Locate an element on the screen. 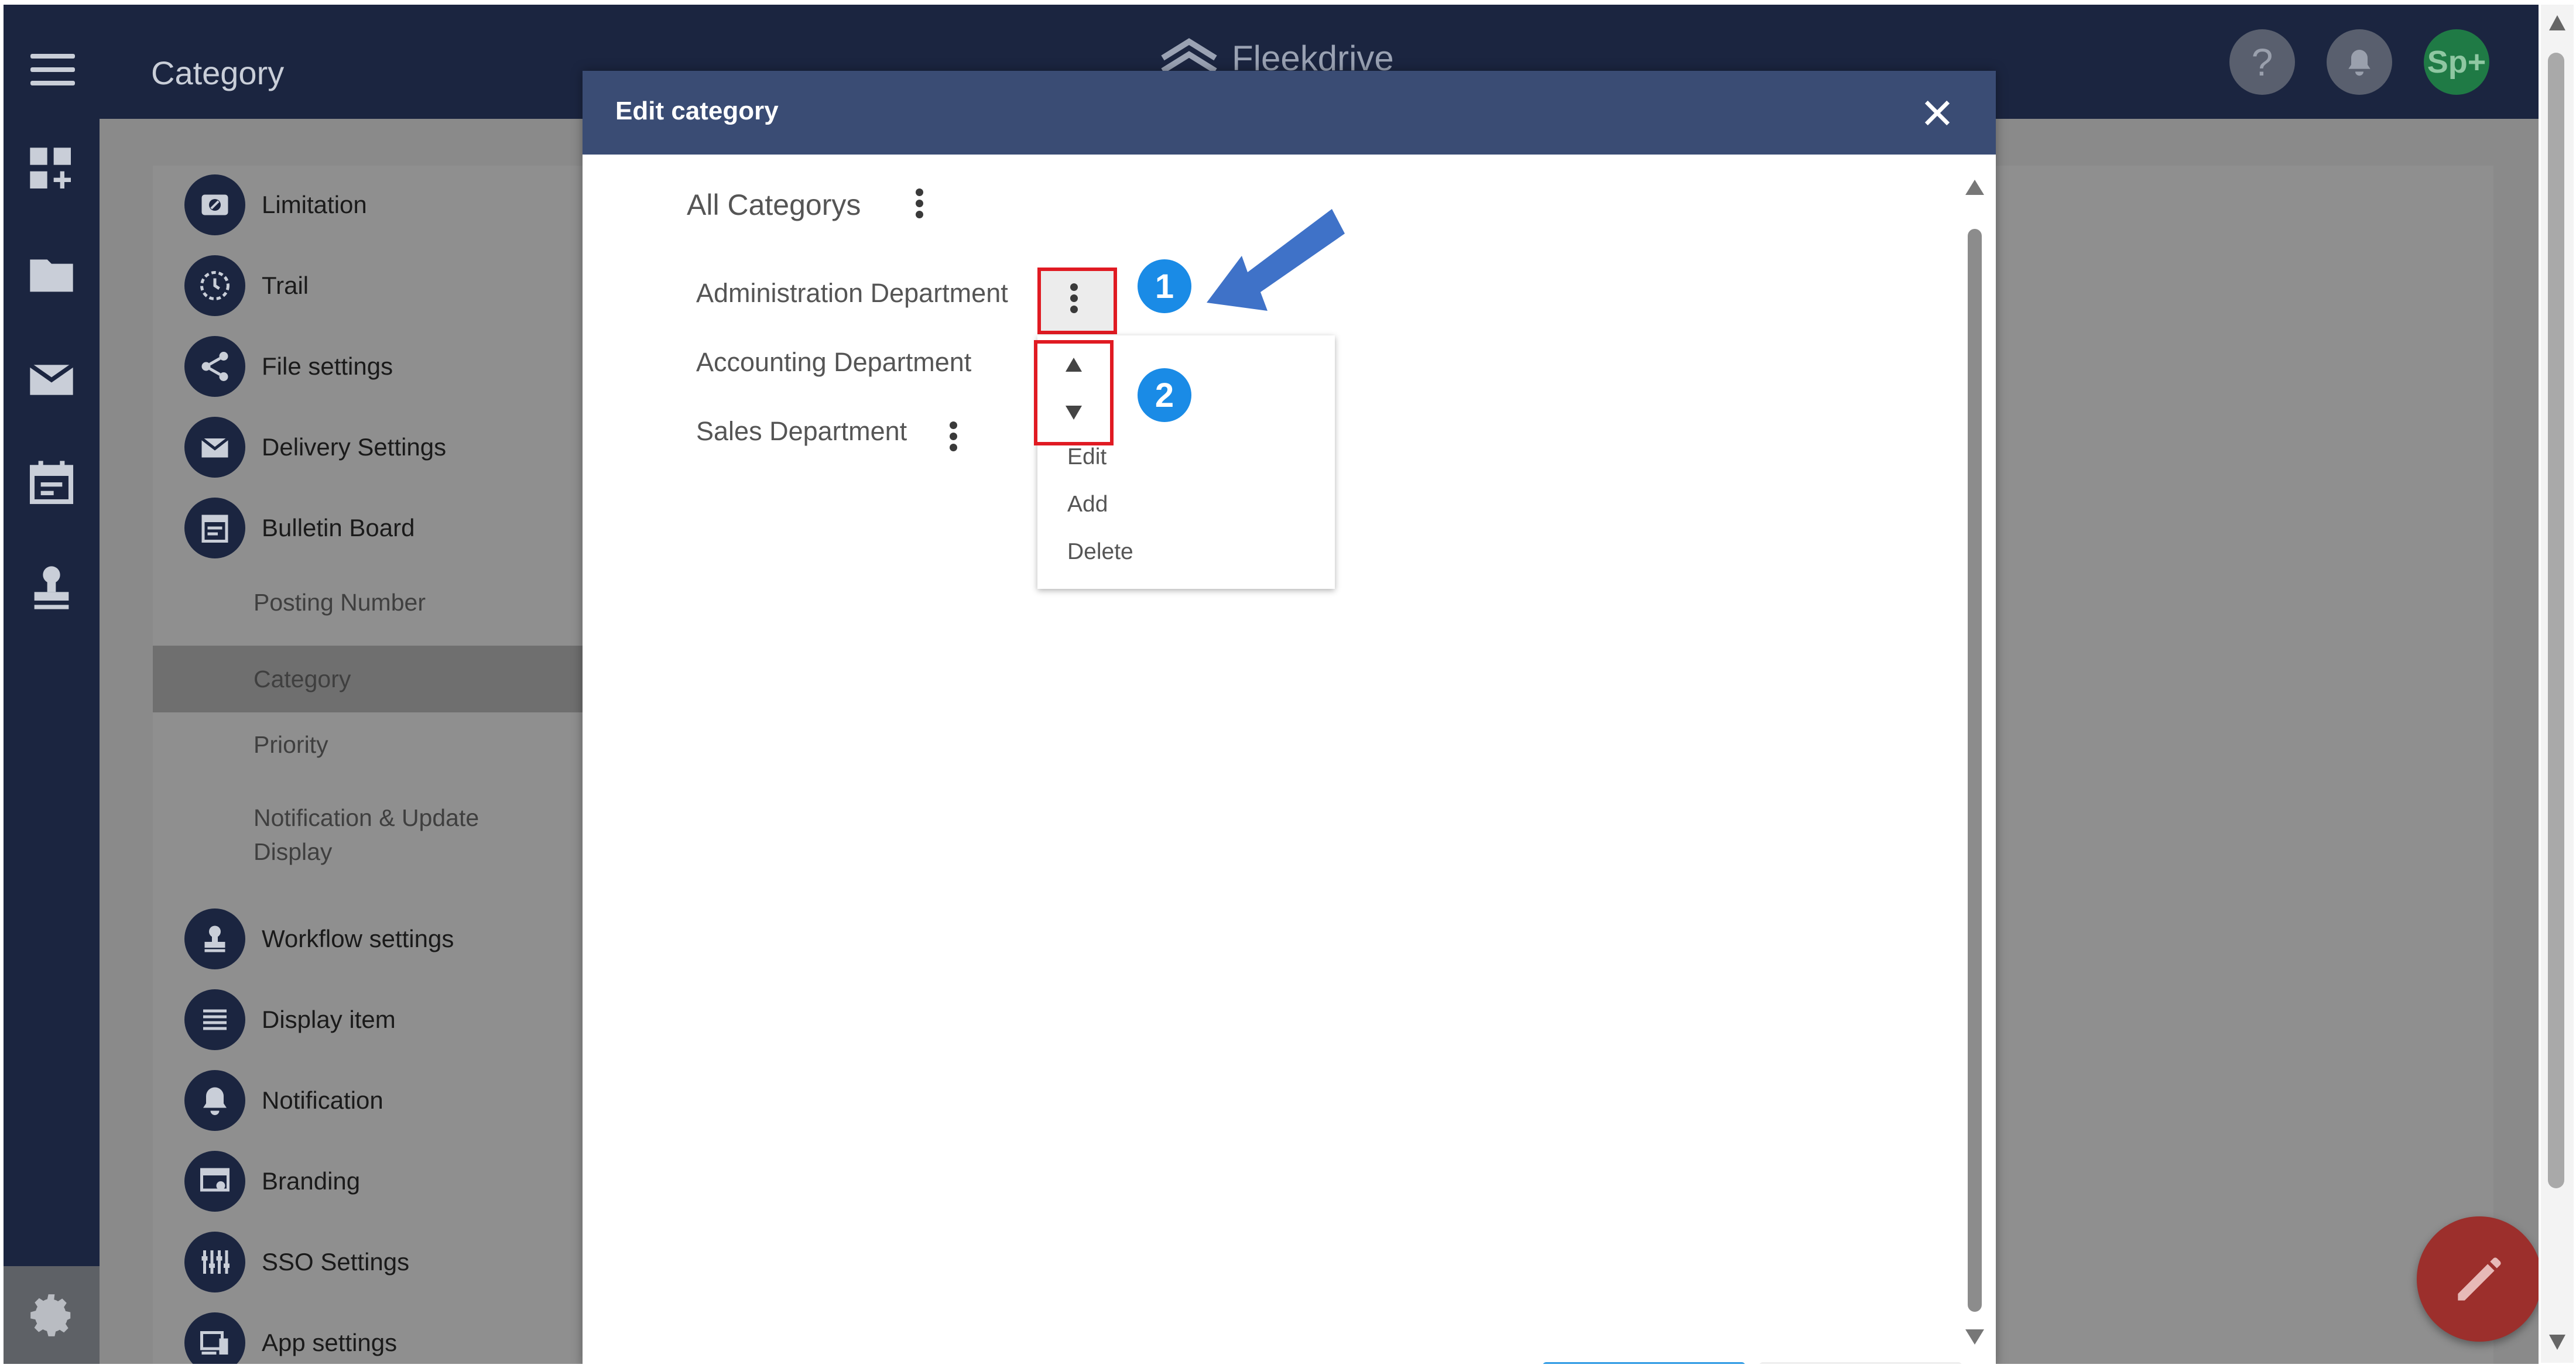  settings-gear-button is located at coordinates (52, 1315).